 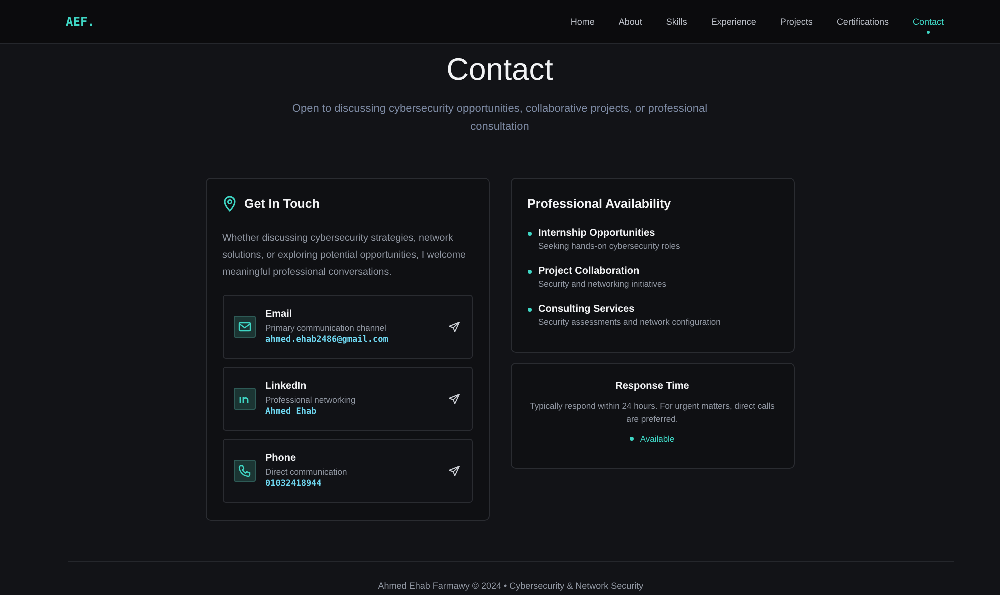 What do you see at coordinates (344, 256) in the screenshot?
I see `intro-text: Whether discussing cybersecurity strategies, network solutions, or exploring potential opportunities, I welcome meaningful professional conversations.` at bounding box center [344, 256].